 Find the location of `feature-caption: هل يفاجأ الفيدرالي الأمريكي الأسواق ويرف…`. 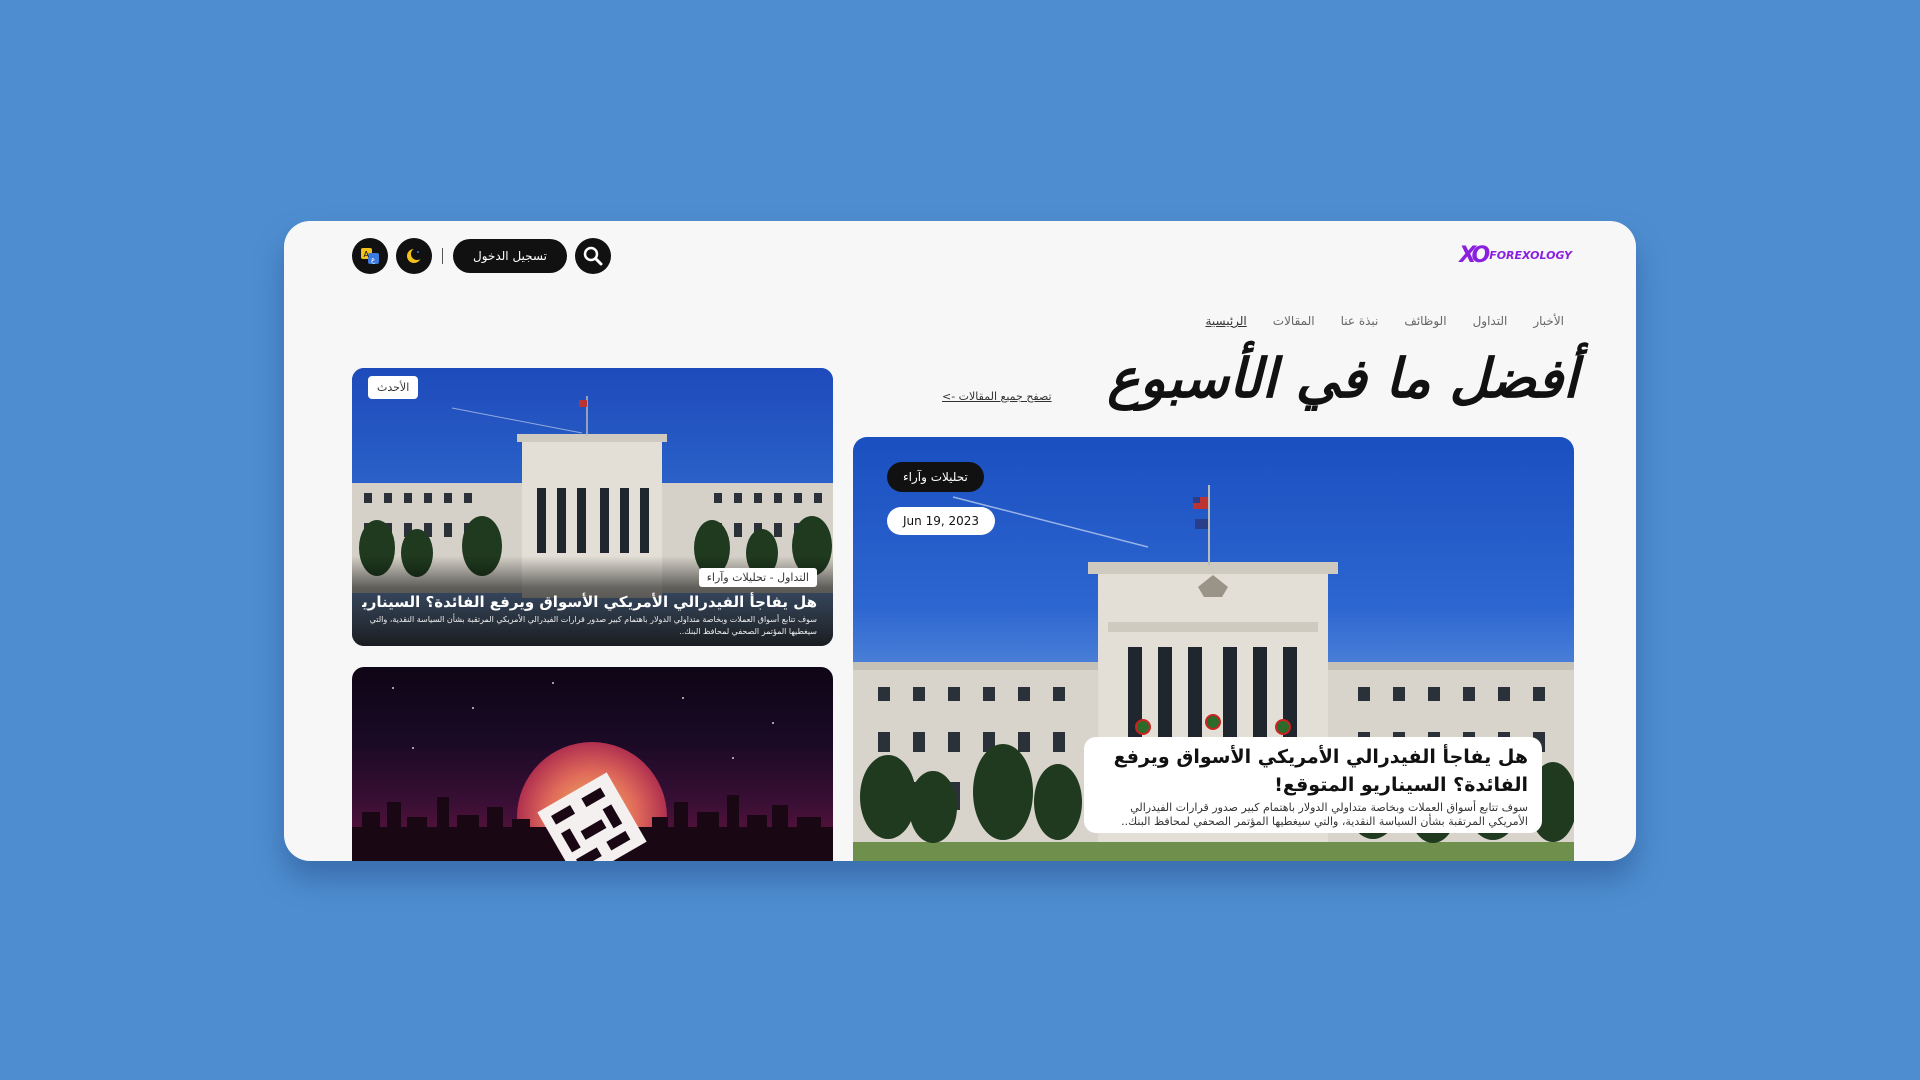

feature-caption: هل يفاجأ الفيدرالي الأمريكي الأسواق ويرف… is located at coordinates (1313, 785).